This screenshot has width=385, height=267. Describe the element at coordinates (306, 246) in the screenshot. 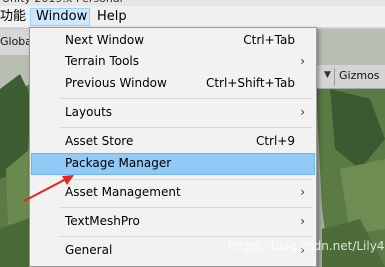

I see `watermark-text: https://blog.csdn.net/Lily411` at that location.